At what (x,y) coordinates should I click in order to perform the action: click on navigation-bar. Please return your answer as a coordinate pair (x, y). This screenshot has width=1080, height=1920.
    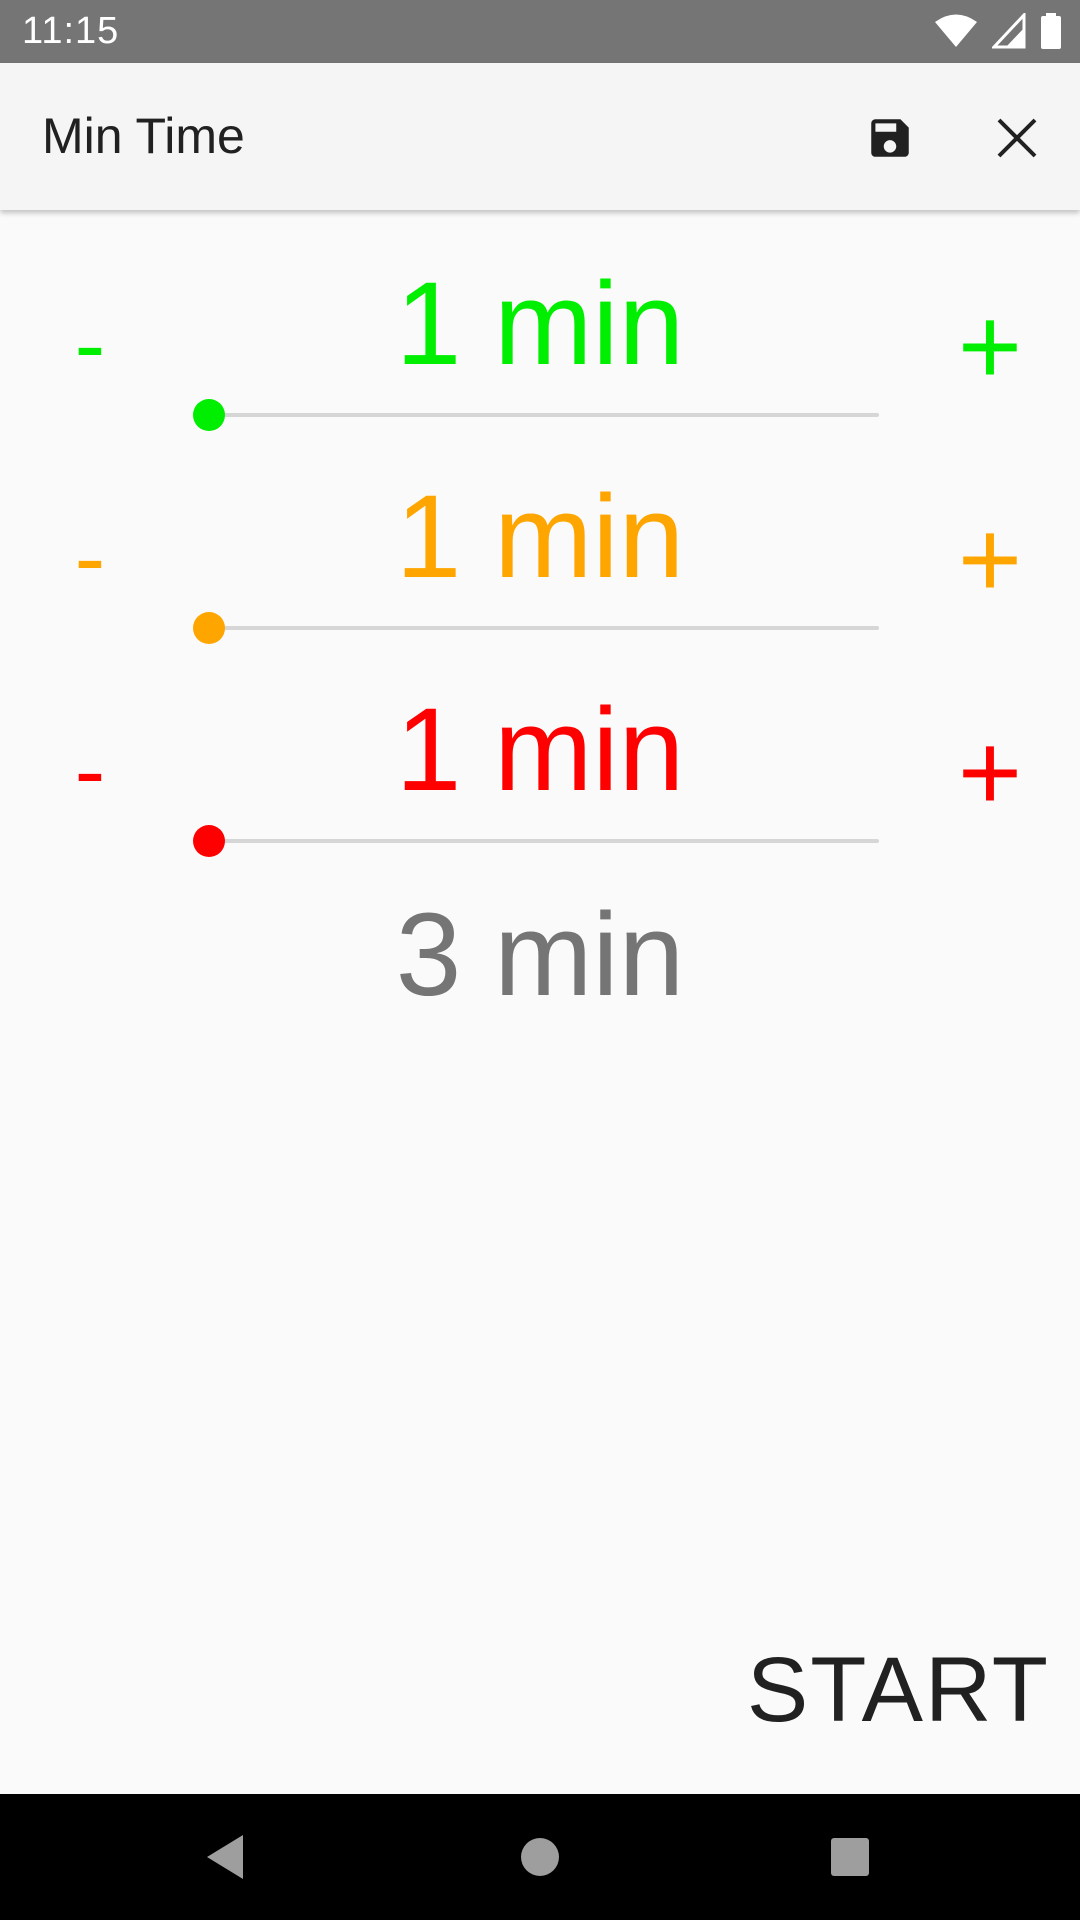
    Looking at the image, I should click on (540, 1857).